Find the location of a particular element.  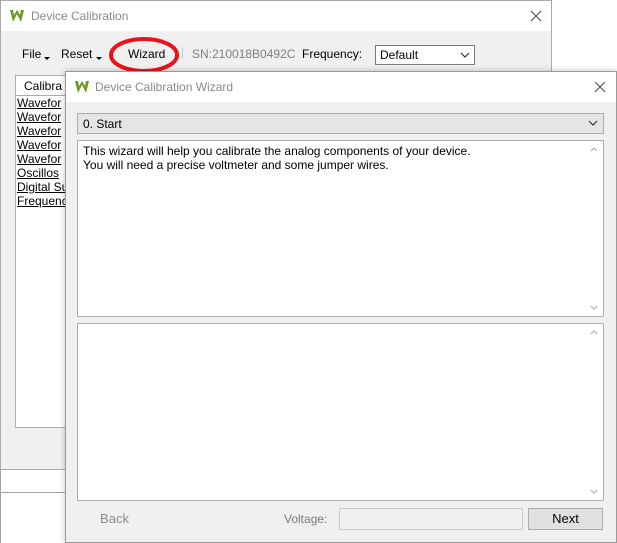

frequency-select-value: Default is located at coordinates (399, 55).